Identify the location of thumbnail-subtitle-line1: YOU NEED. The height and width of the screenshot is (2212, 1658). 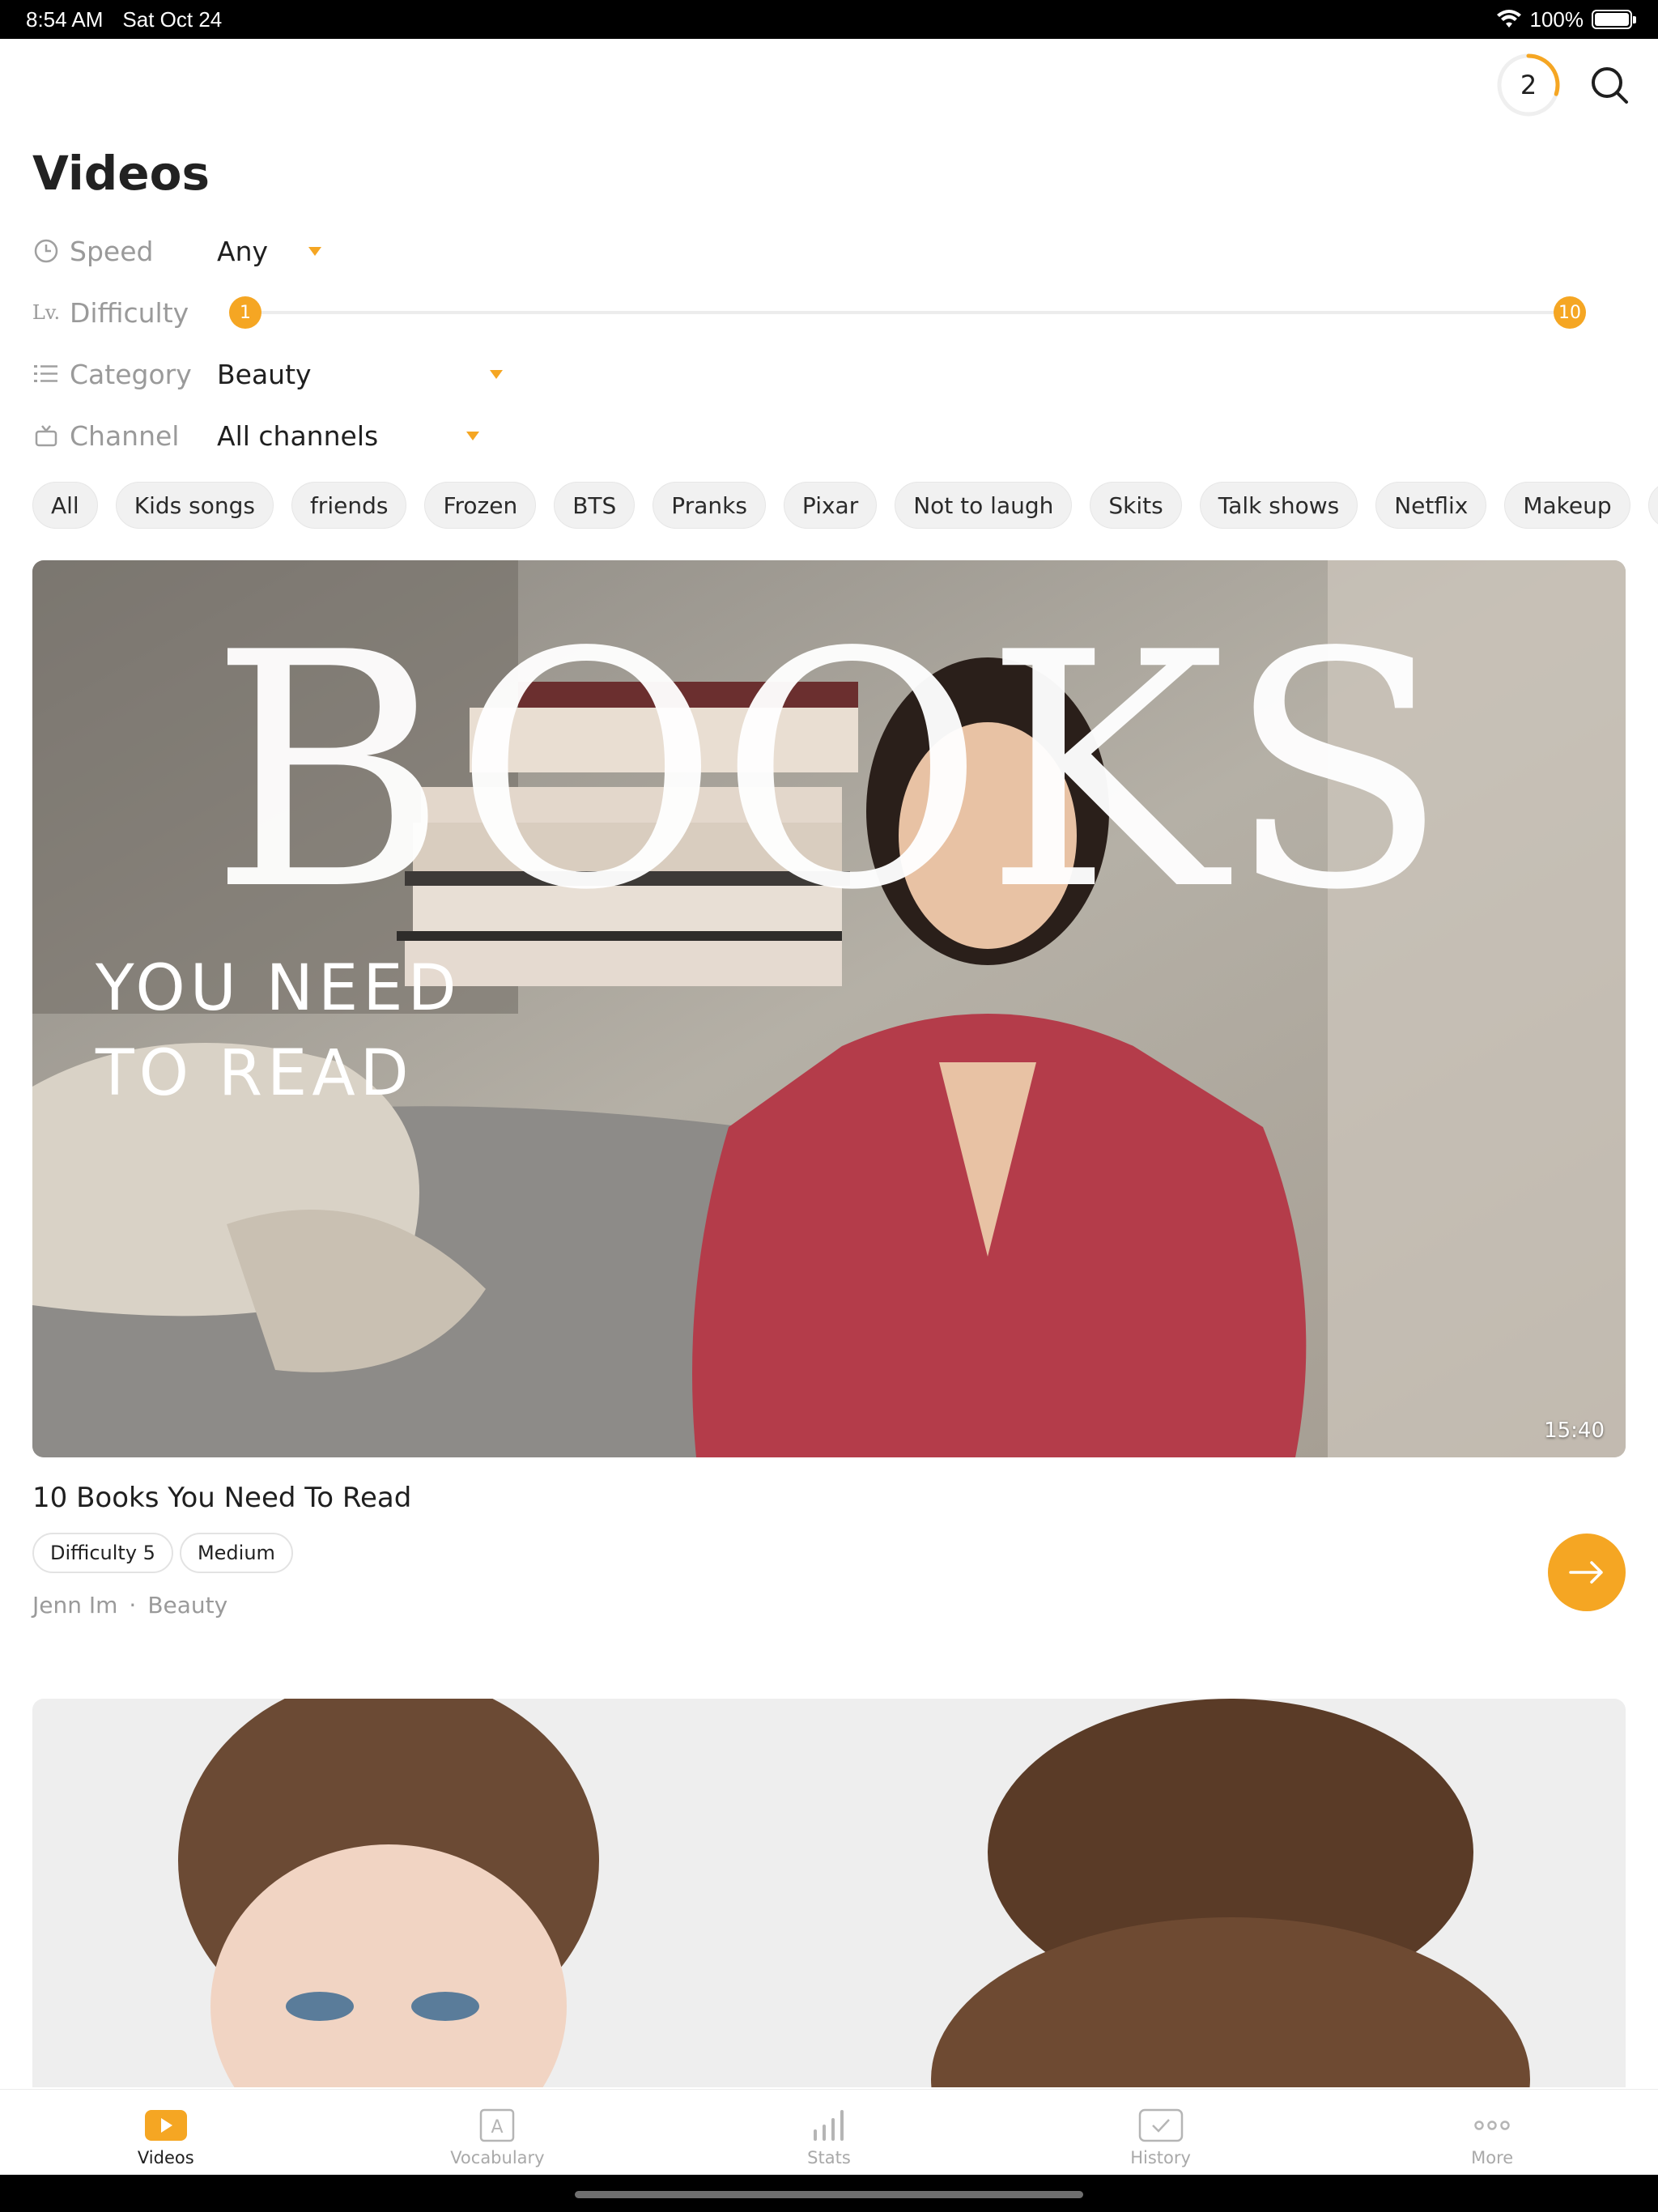
(278, 989).